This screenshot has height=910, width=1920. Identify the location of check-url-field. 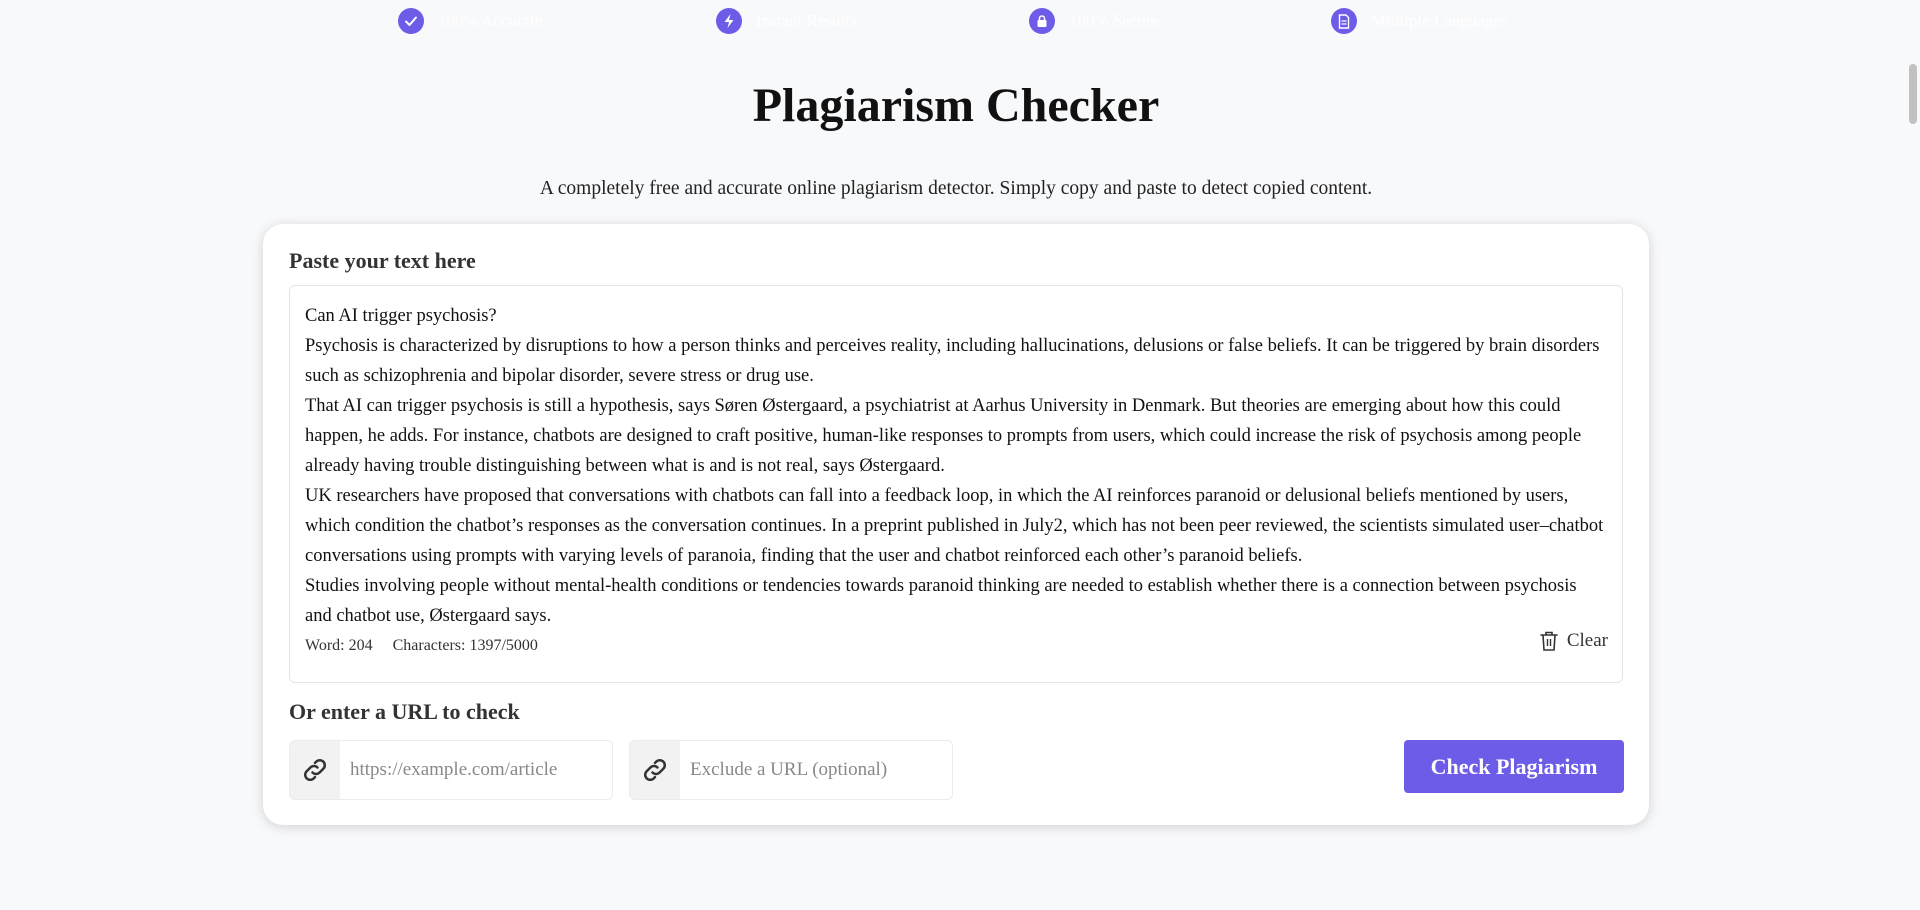
(451, 770).